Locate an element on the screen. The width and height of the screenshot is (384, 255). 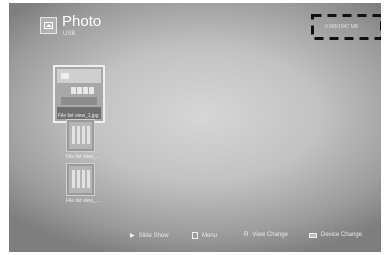
view-change-label: View Change is located at coordinates (270, 235).